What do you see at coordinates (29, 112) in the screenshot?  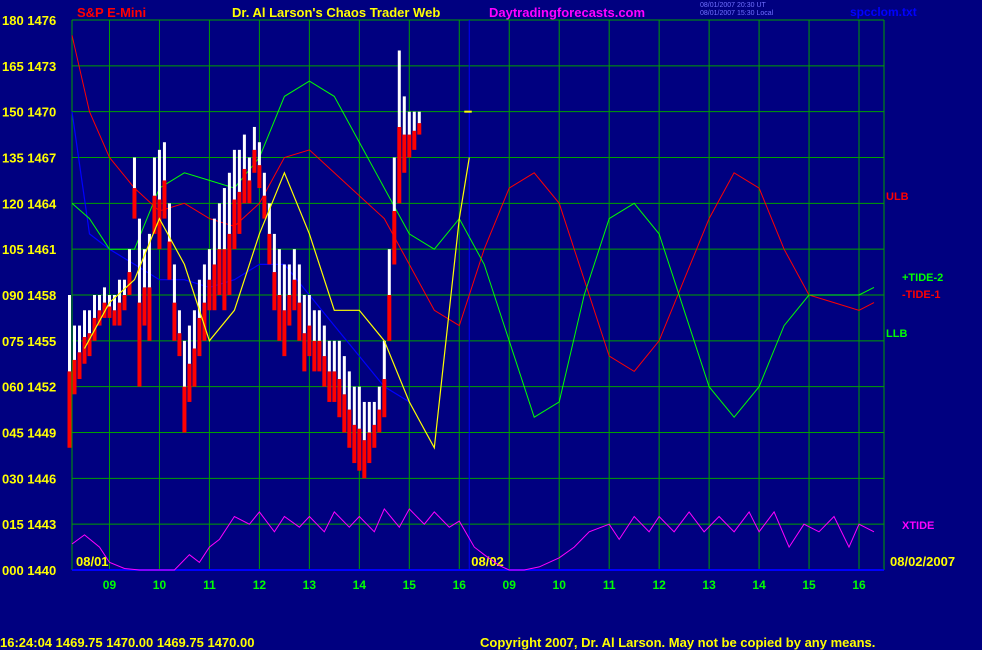 I see `y-tick-label: 150 1470` at bounding box center [29, 112].